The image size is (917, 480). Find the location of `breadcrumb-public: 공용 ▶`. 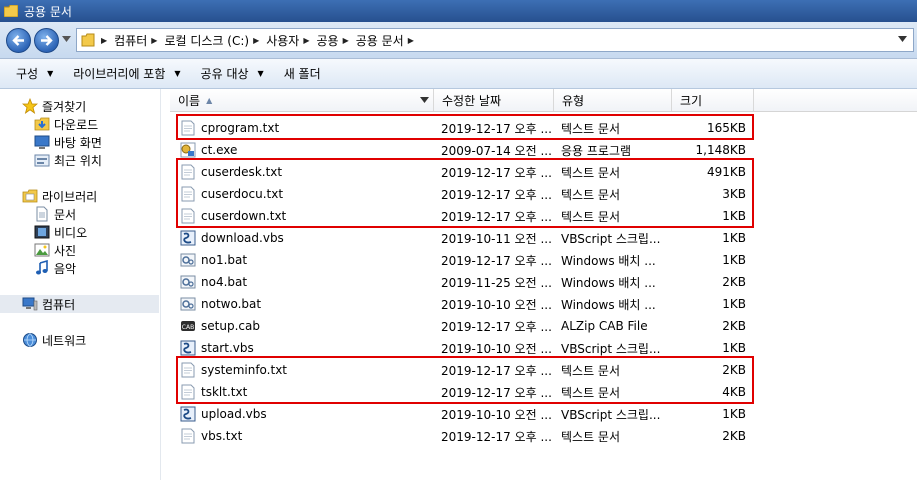

breadcrumb-public: 공용 ▶ is located at coordinates (334, 40).